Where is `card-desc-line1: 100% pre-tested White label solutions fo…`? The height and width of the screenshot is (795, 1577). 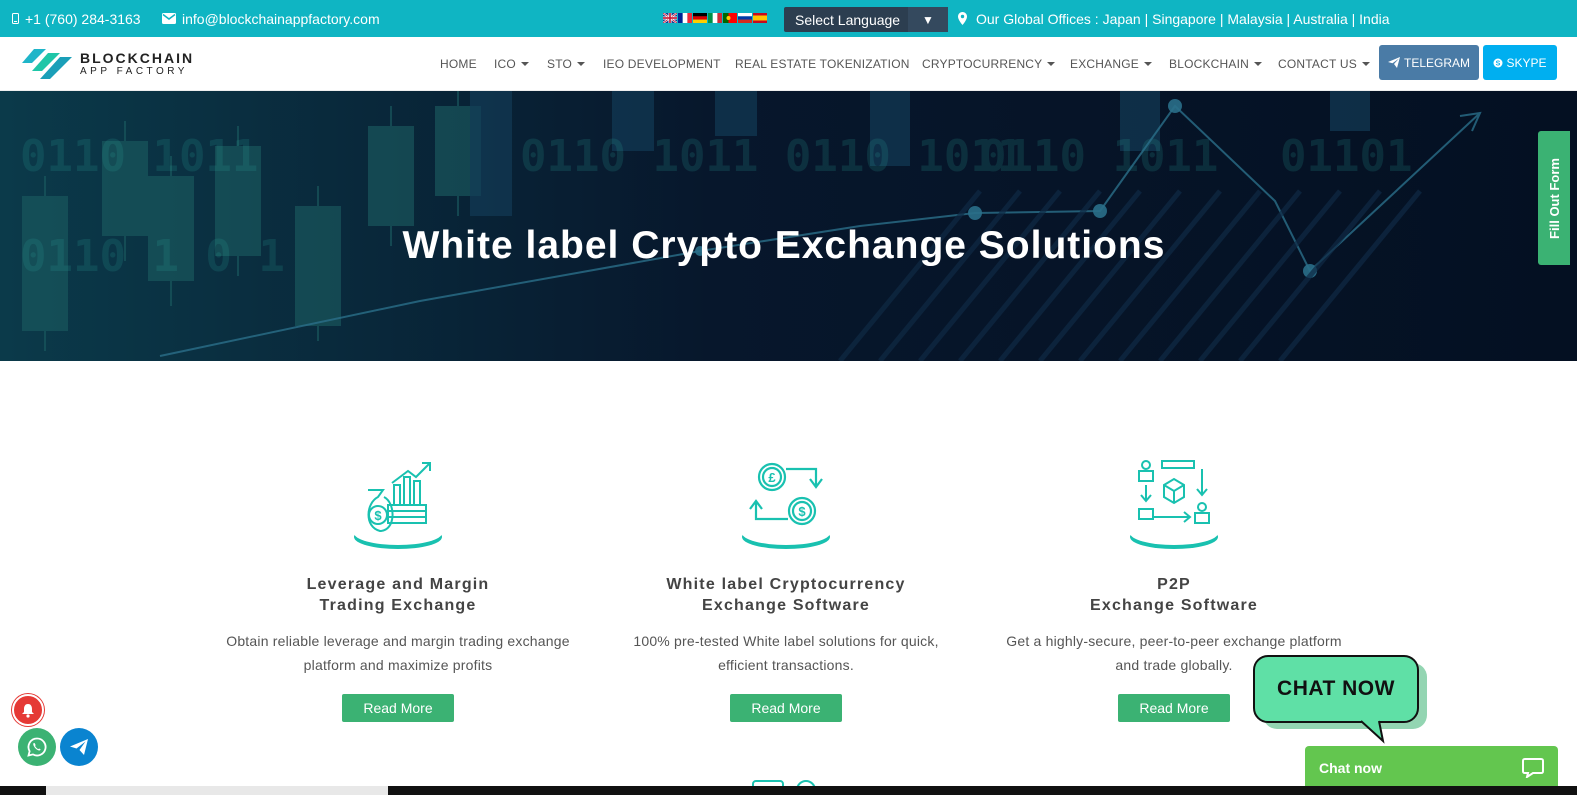 card-desc-line1: 100% pre-tested White label solutions fo… is located at coordinates (786, 641).